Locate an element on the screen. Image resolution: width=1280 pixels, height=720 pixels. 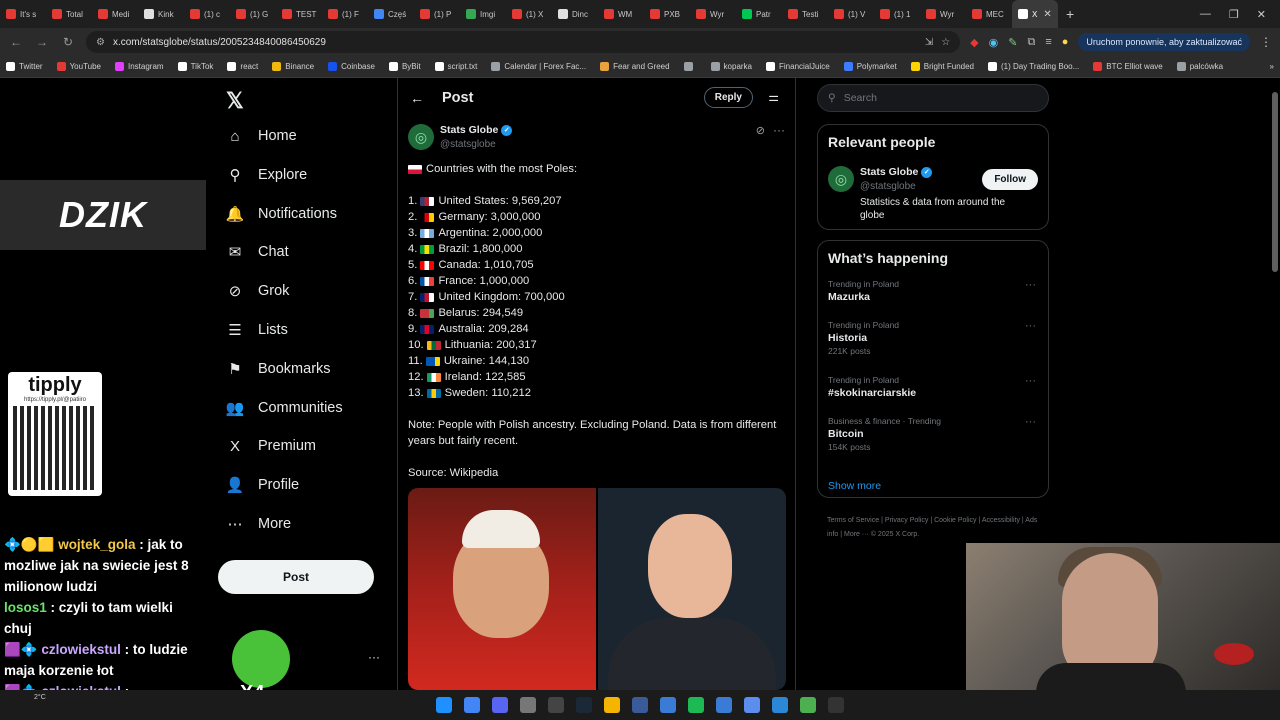
bookmark-item: Twitter is located at coordinates (24, 66).